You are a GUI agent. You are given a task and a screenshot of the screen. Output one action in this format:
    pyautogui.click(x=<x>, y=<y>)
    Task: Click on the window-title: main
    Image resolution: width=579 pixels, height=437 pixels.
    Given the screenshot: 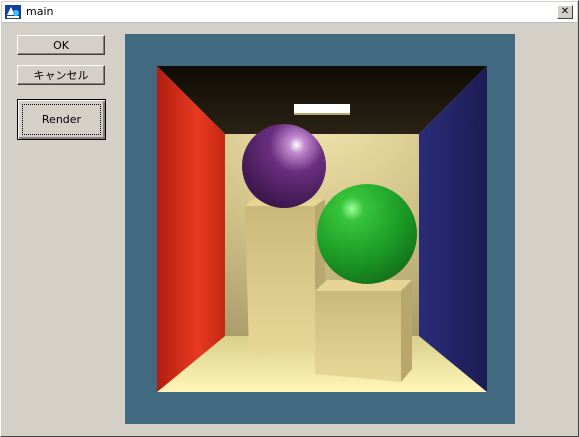 What is the action you would take?
    pyautogui.click(x=40, y=11)
    